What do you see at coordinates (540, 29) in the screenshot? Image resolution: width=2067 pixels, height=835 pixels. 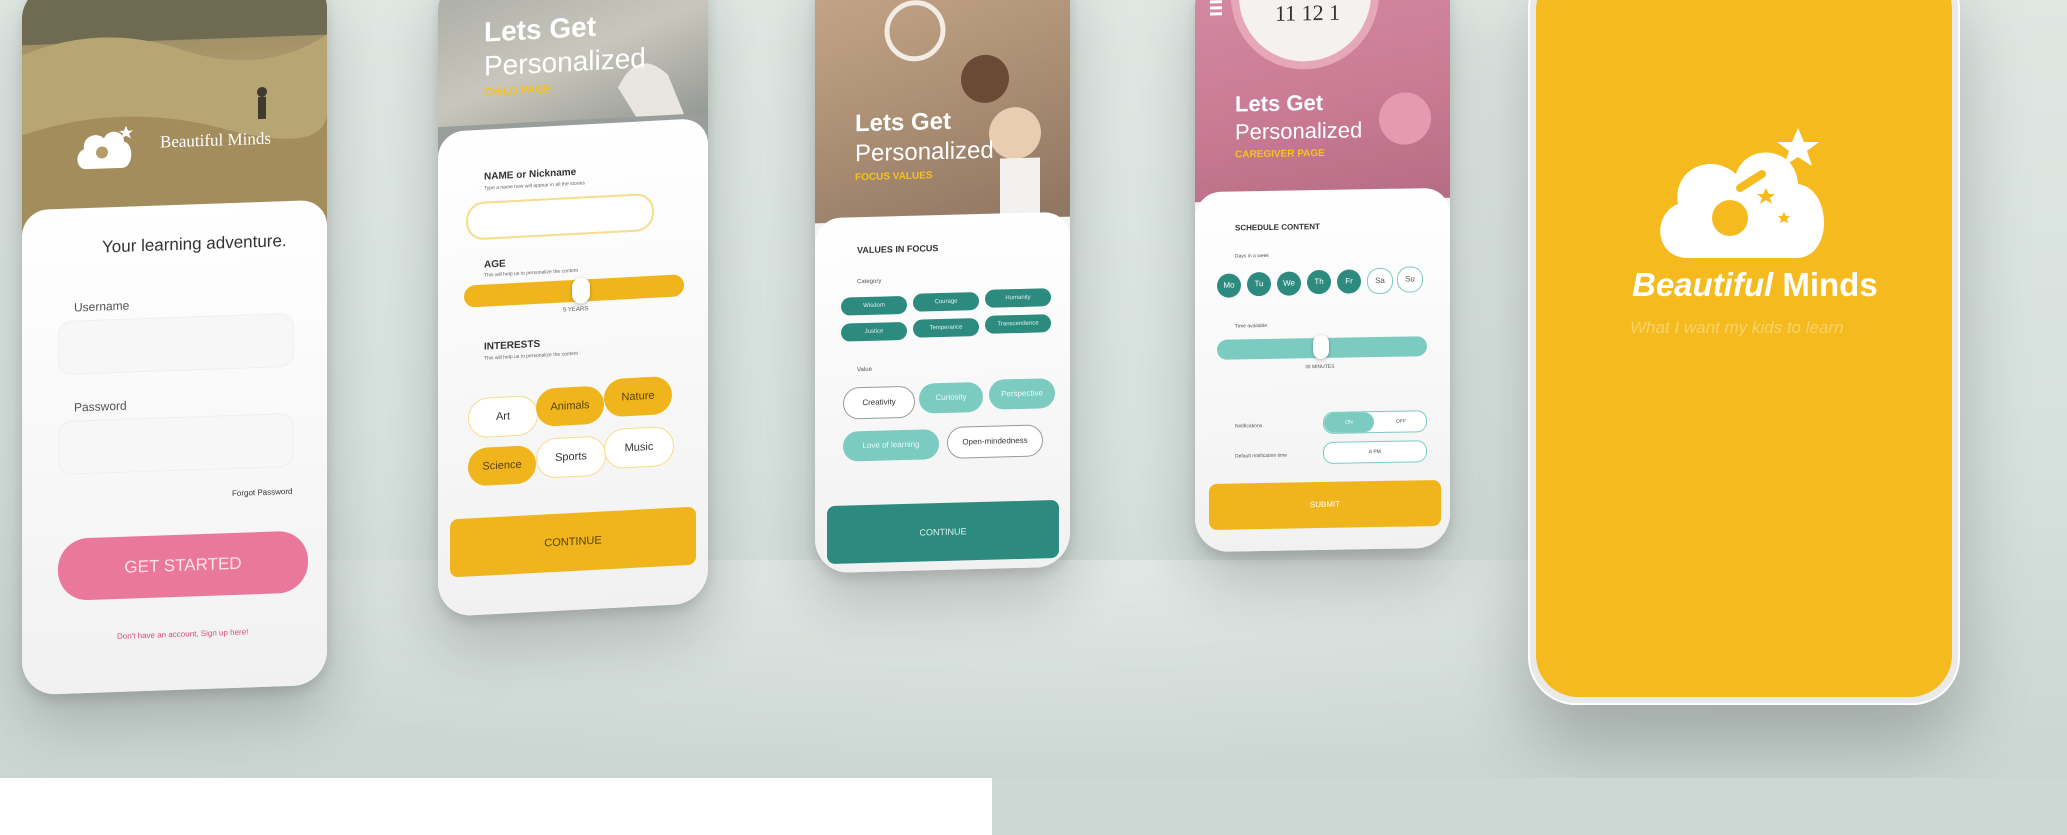 I see `child-title-line1: Lets Get` at bounding box center [540, 29].